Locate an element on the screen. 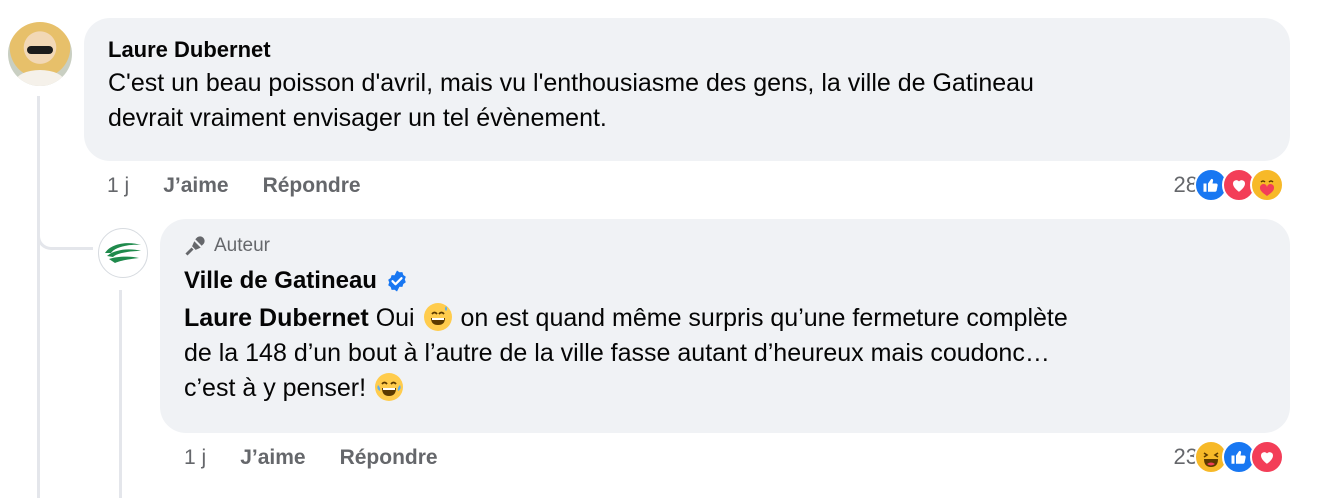 Image resolution: width=1332 pixels, height=498 pixels. avatar-sunglasses is located at coordinates (40, 50).